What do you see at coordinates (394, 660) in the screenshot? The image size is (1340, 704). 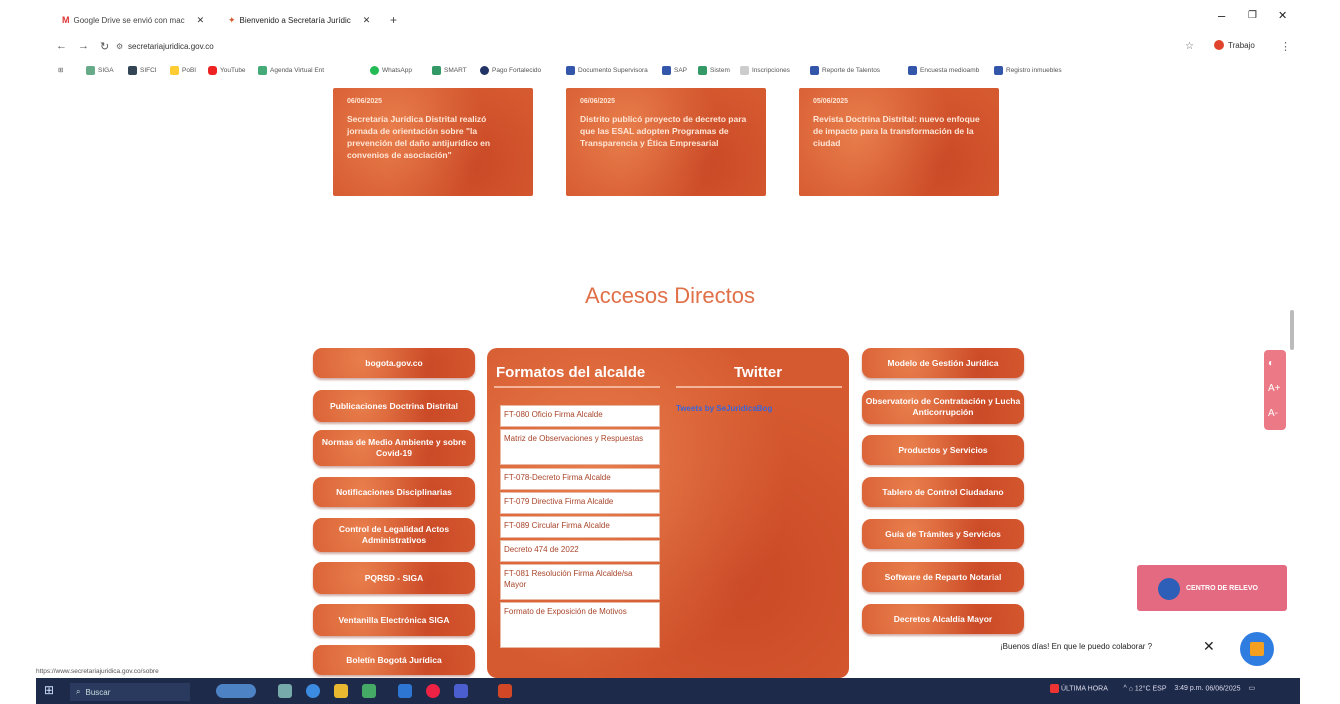 I see `link-boletin: Boletín Bogotá Jurídica` at bounding box center [394, 660].